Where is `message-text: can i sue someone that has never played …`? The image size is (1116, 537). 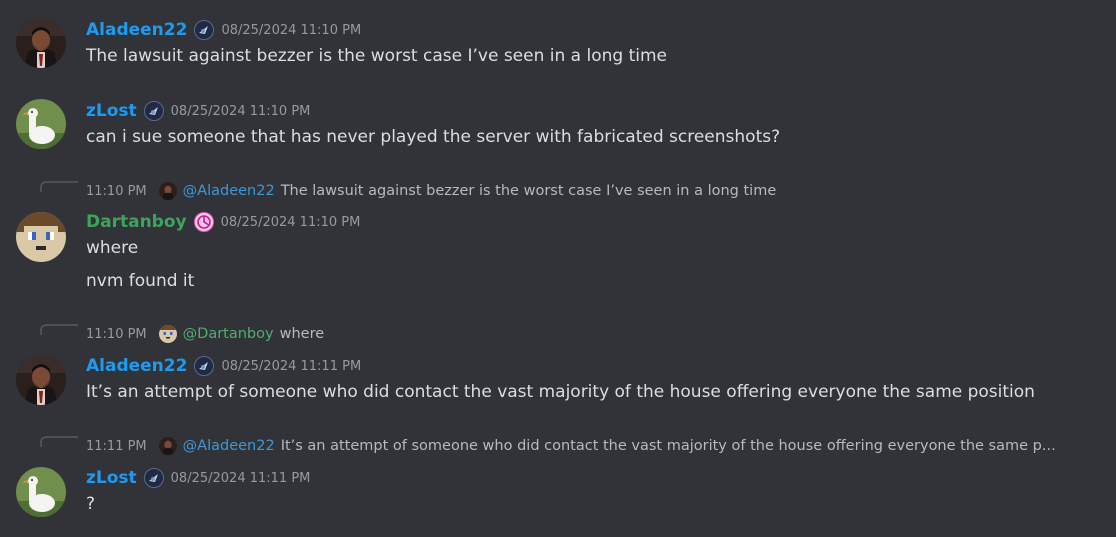
message-text: can i sue someone that has never played … is located at coordinates (433, 137).